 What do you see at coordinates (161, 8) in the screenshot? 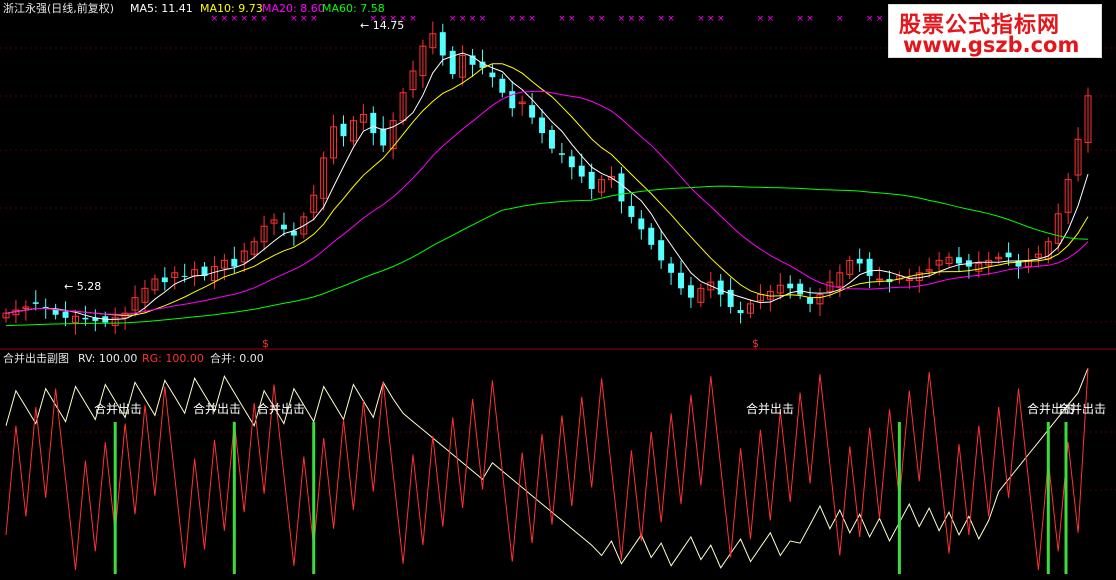
I see `ma5-label: MA5: 11.41` at bounding box center [161, 8].